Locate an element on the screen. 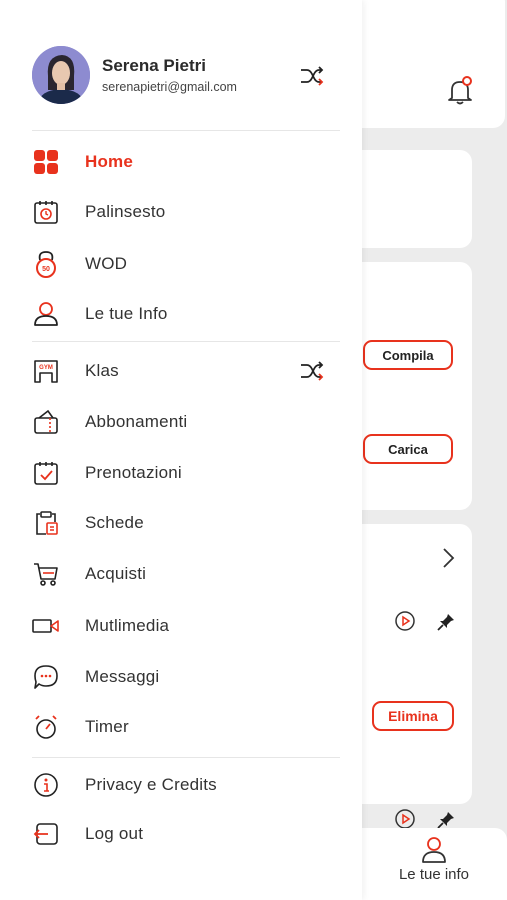  menu-item-label: Timer is located at coordinates (107, 726).